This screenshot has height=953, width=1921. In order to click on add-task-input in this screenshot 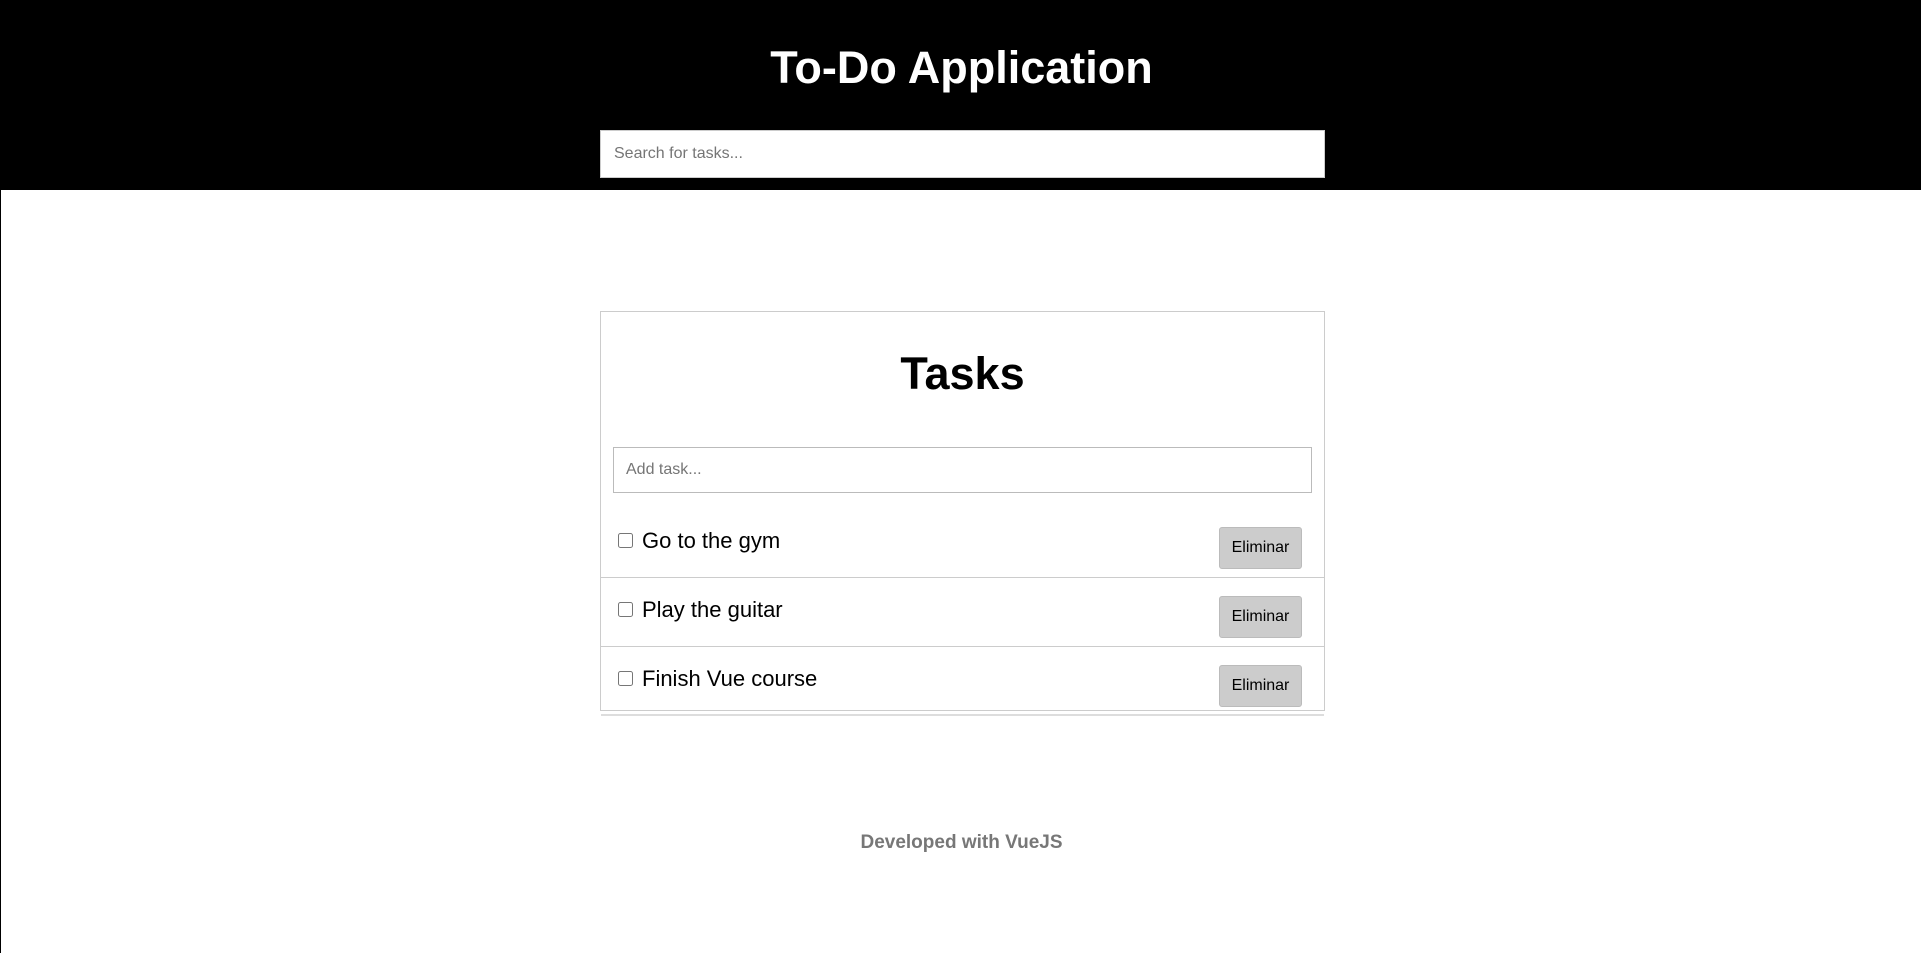, I will do `click(962, 470)`.